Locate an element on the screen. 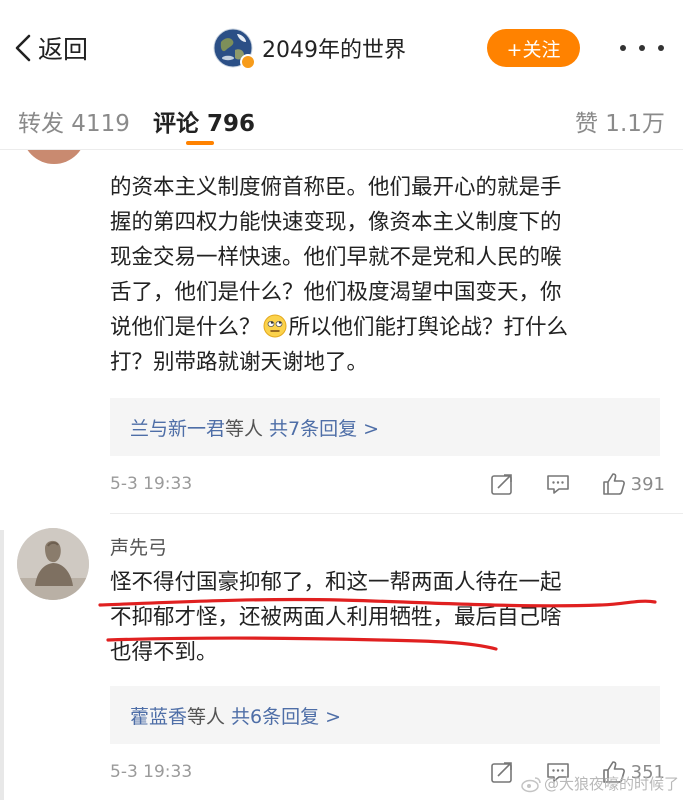  comment-line: 舌了，他们是什么？他们极度渴望中国变天，你 is located at coordinates (336, 292).